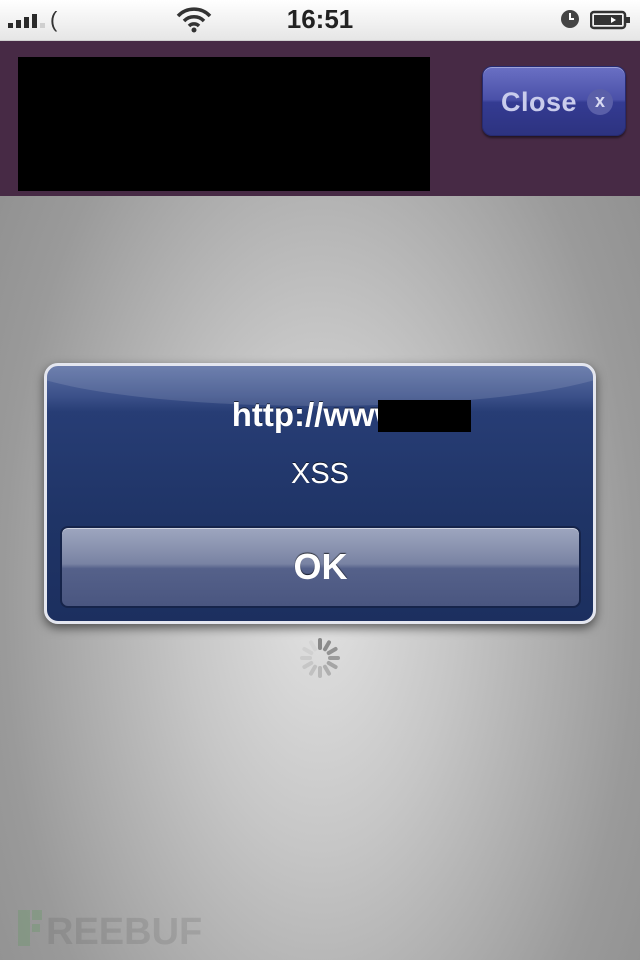 Image resolution: width=640 pixels, height=960 pixels. What do you see at coordinates (320, 474) in the screenshot?
I see `alert-message: XSS` at bounding box center [320, 474].